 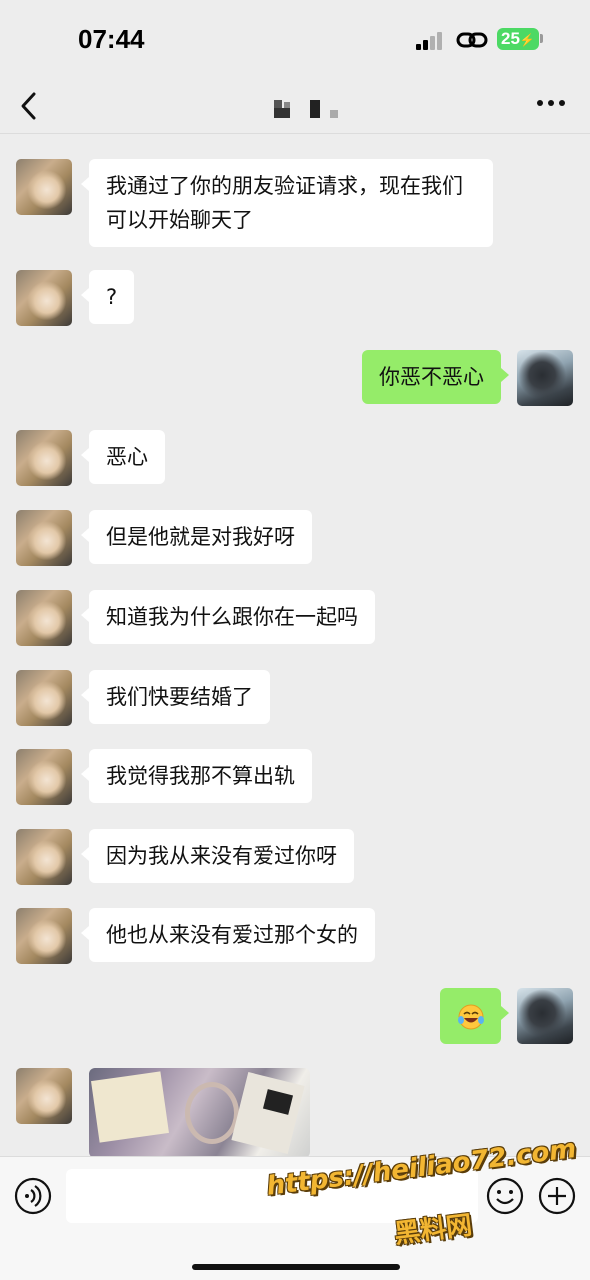 I want to click on message-row: 知道我为什么跟你在一起吗, so click(x=295, y=618).